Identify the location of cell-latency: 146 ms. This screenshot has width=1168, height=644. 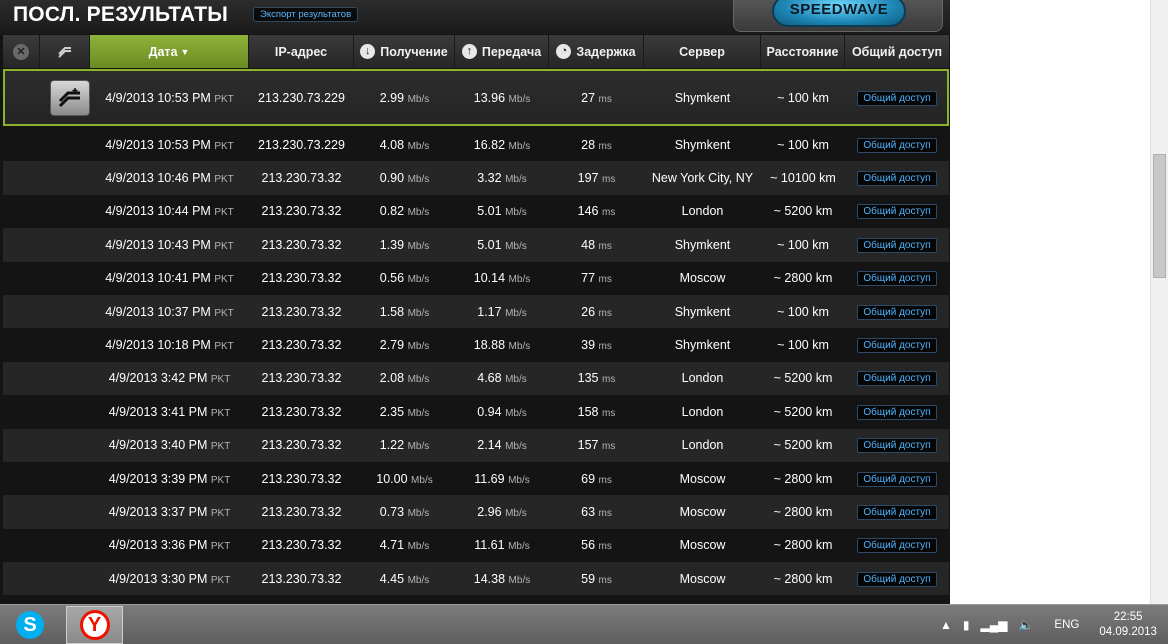
(596, 211).